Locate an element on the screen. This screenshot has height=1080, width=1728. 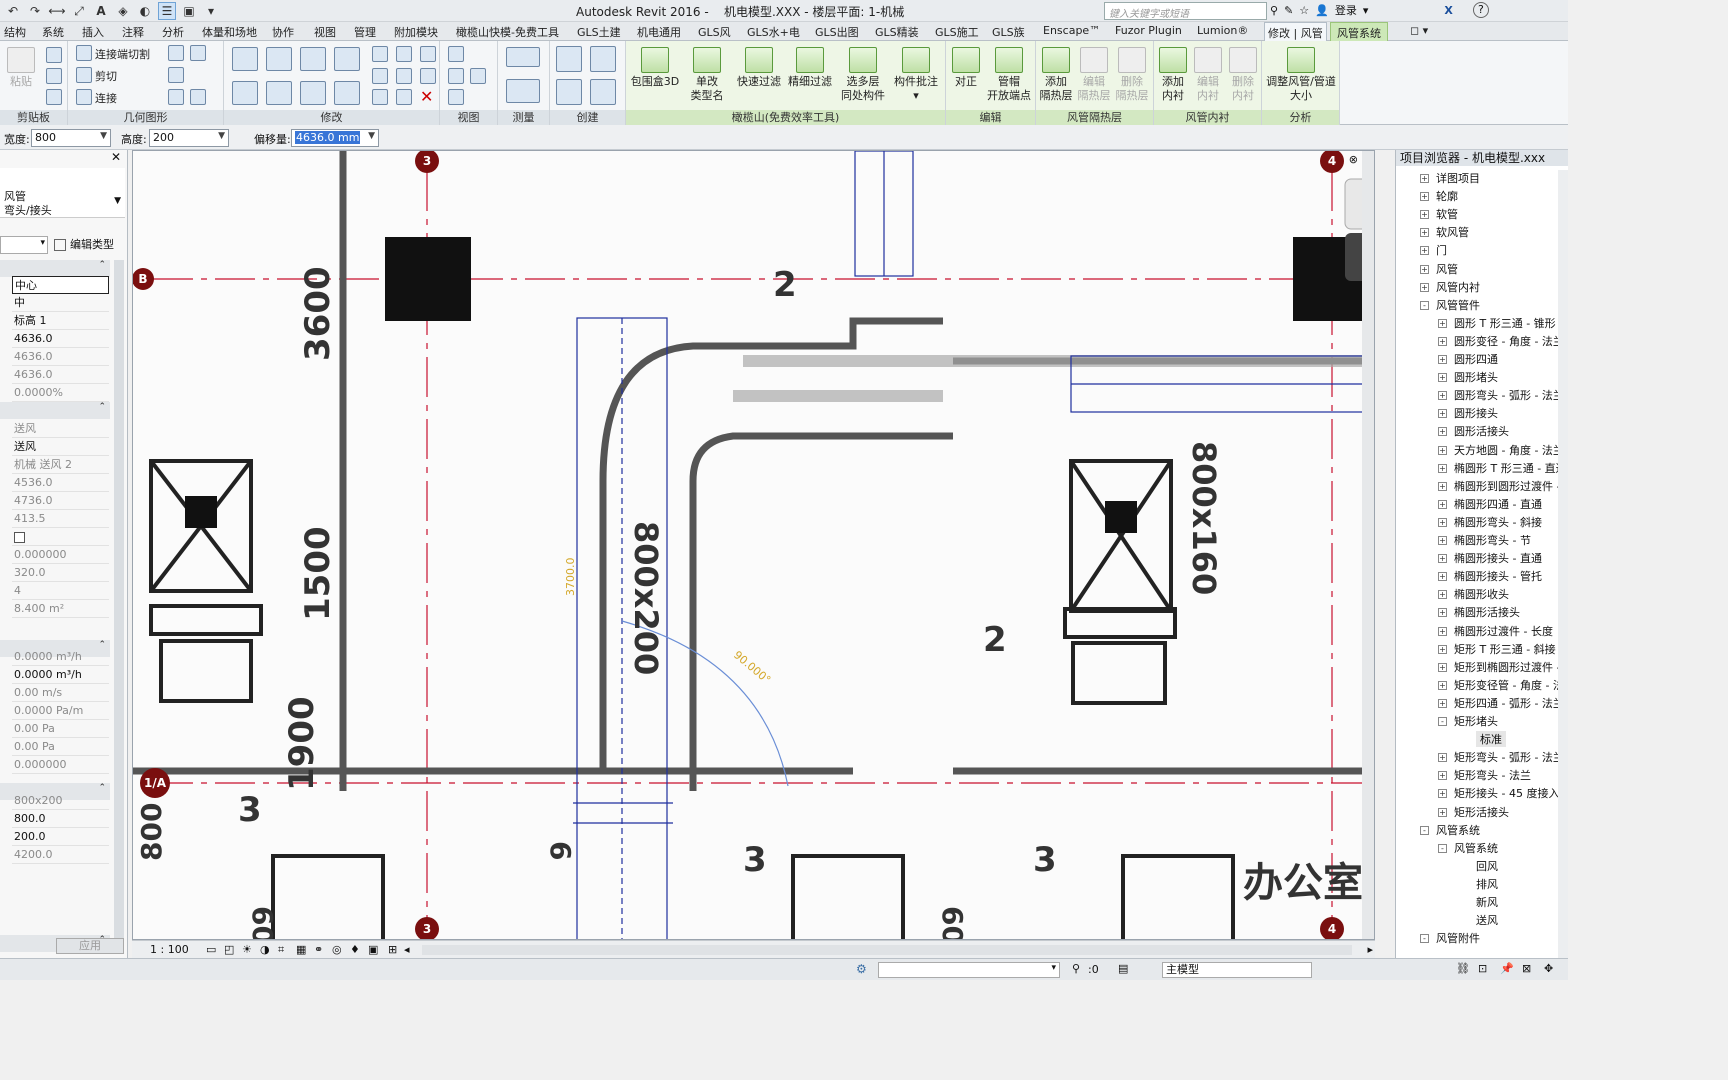
temporary-hide-icon: ⚭ is located at coordinates (318, 949).